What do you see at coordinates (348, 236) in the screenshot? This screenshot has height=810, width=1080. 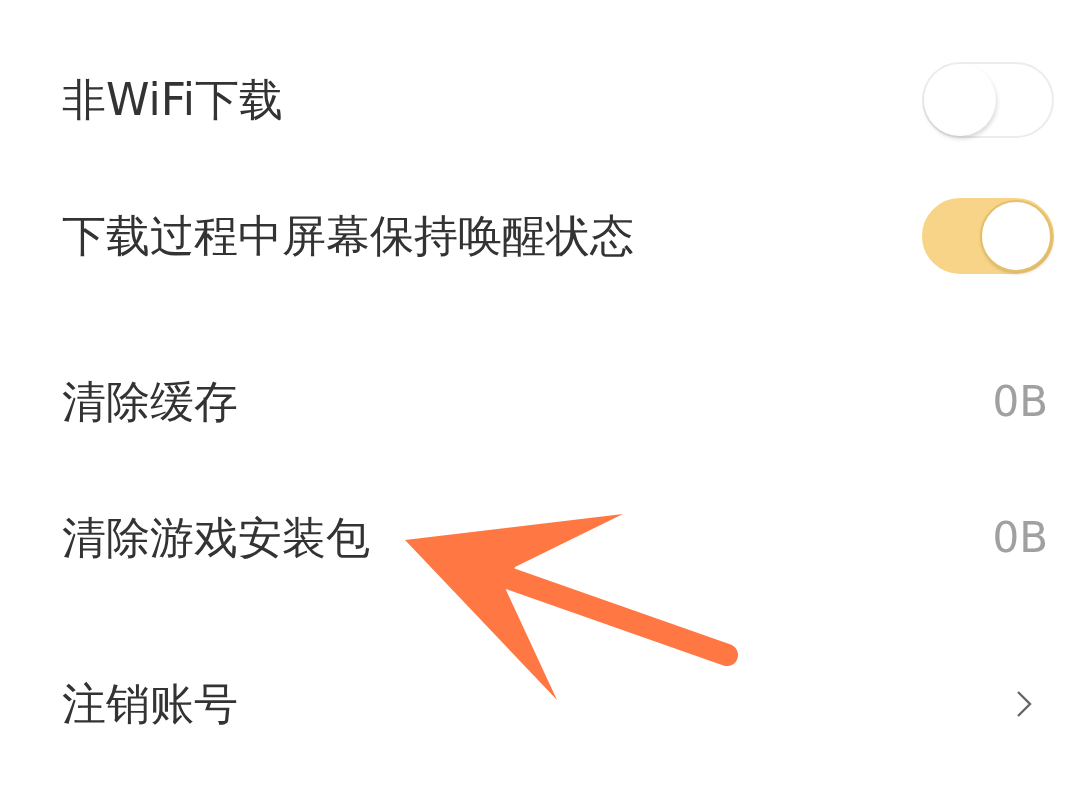 I see `setting-label: 下载过程中屏幕保持唤醒状态` at bounding box center [348, 236].